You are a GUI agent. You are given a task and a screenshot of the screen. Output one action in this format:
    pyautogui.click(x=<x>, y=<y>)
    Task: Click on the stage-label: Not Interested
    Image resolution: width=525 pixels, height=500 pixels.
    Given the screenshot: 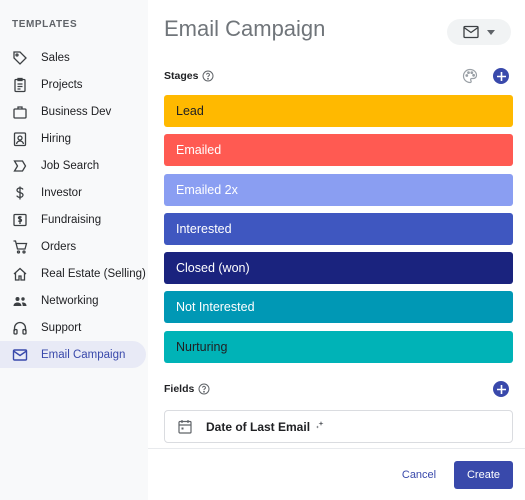 What is the action you would take?
    pyautogui.click(x=215, y=307)
    